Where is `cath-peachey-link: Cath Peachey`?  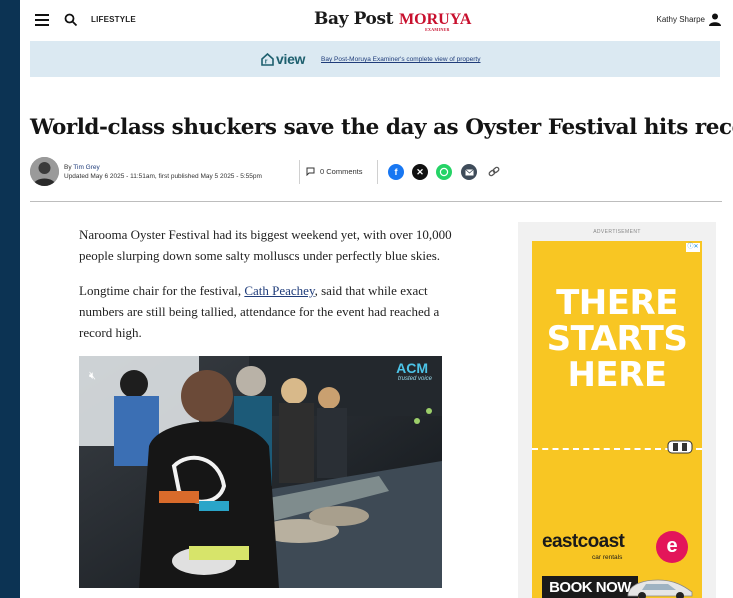 cath-peachey-link: Cath Peachey is located at coordinates (279, 290).